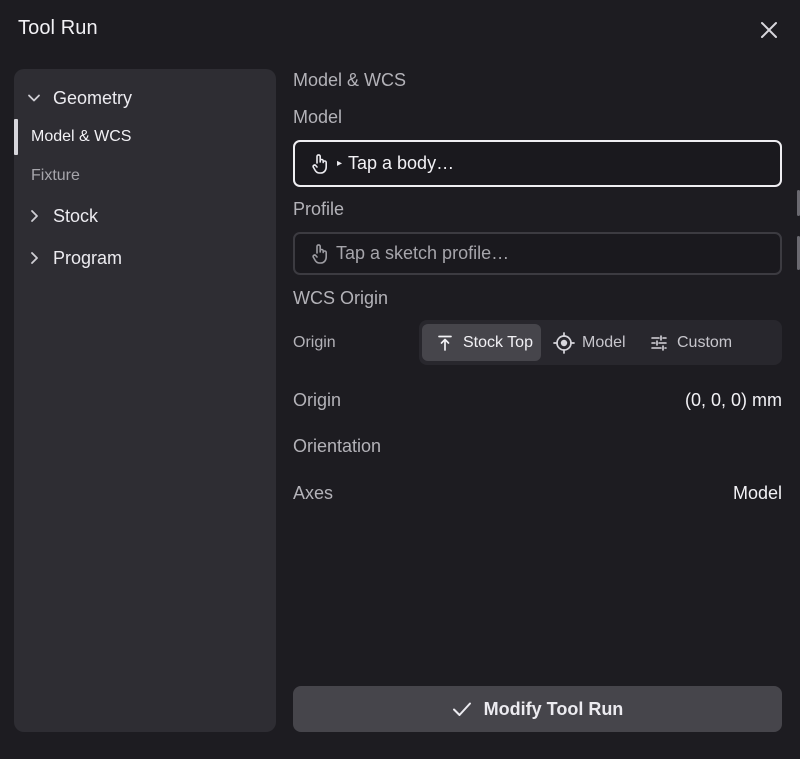  Describe the element at coordinates (16, 137) in the screenshot. I see `active-indicator` at that location.